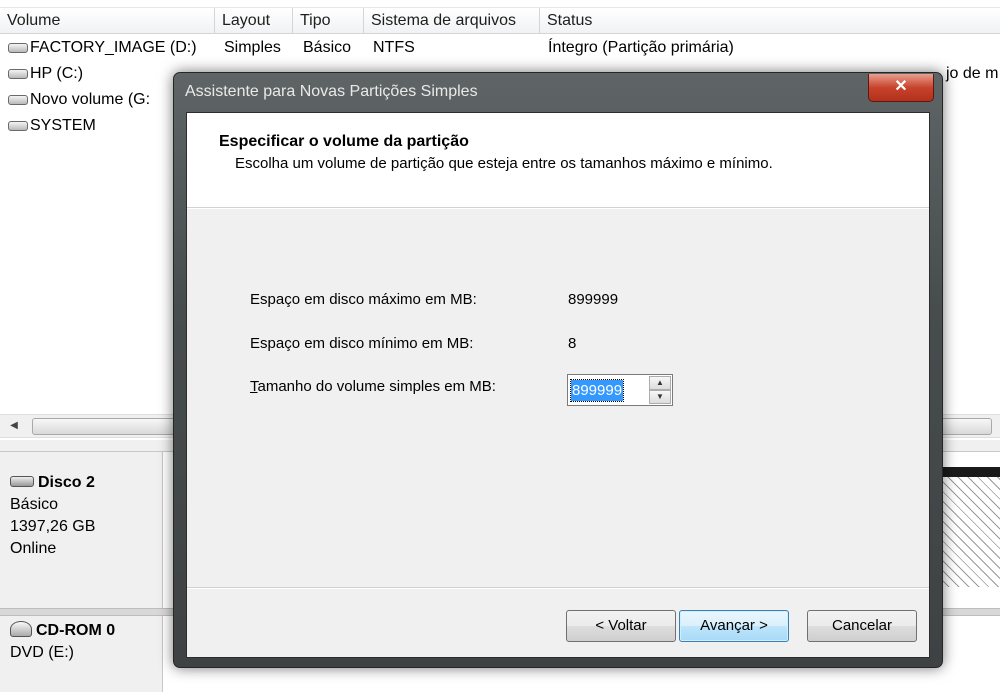  I want to click on min-size-value: 8, so click(572, 343).